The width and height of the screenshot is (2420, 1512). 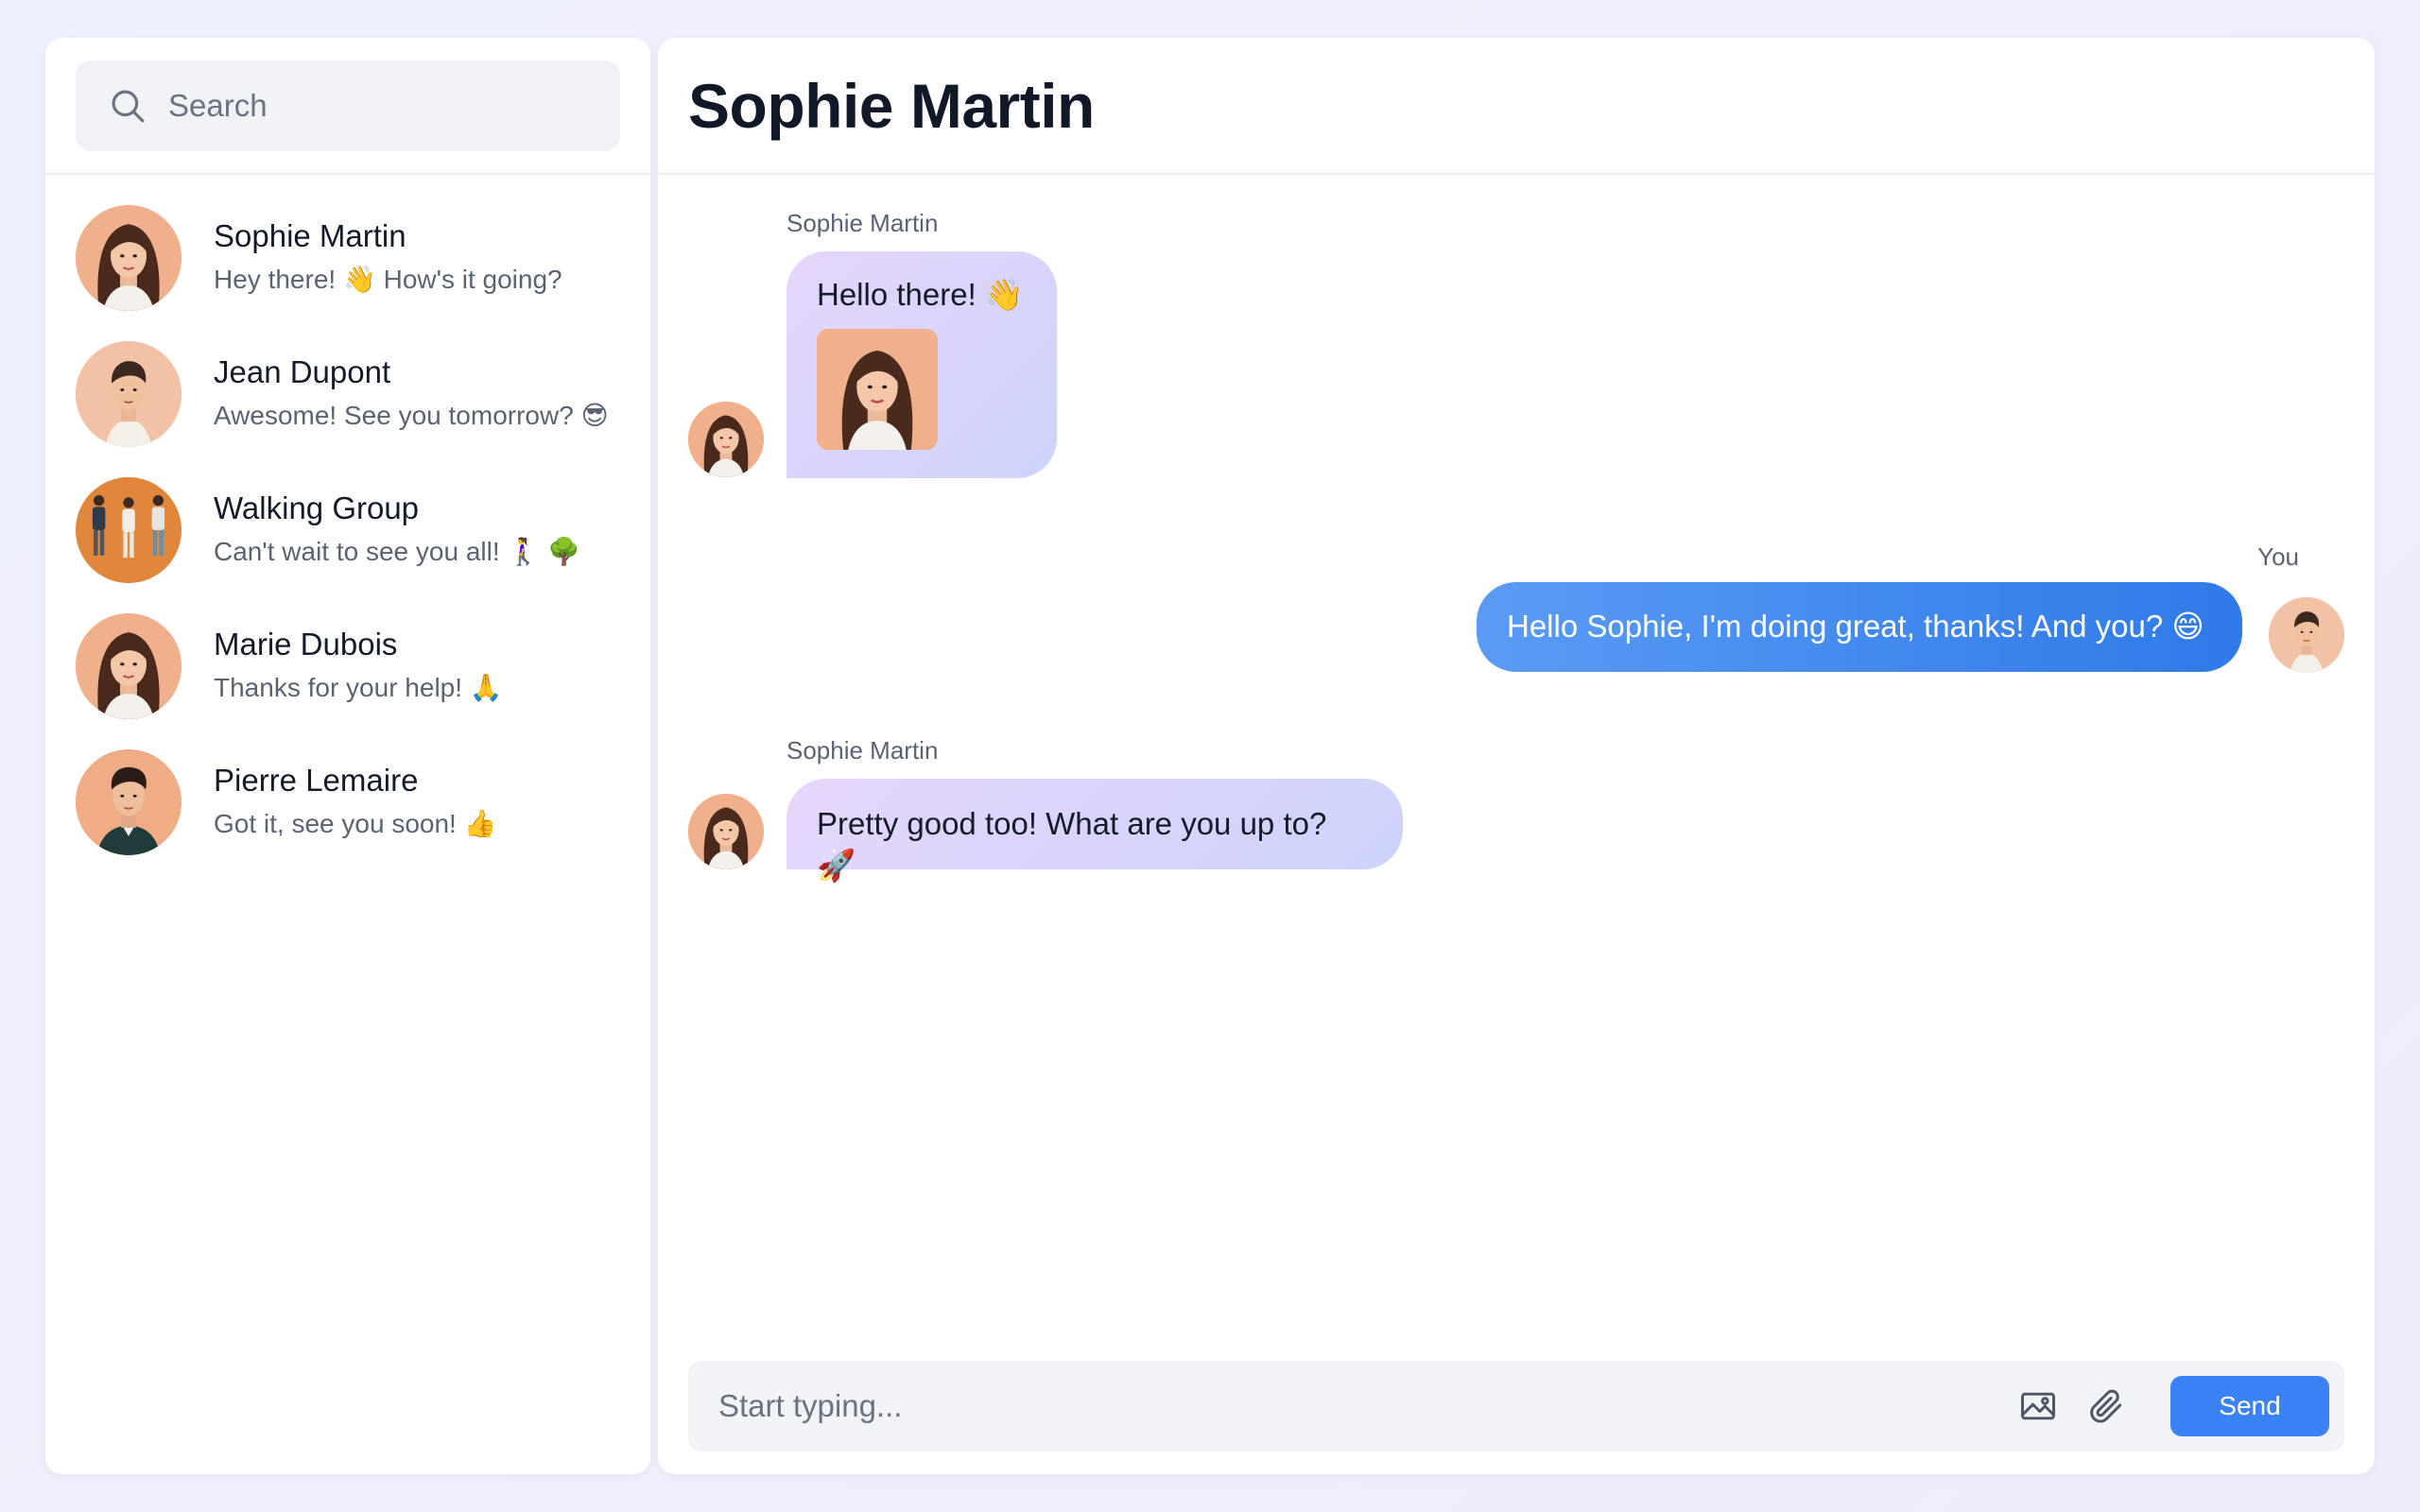 What do you see at coordinates (397, 551) in the screenshot?
I see `last-message-preview: Can't wait to see you all! 🚶‍♀️ 🌳` at bounding box center [397, 551].